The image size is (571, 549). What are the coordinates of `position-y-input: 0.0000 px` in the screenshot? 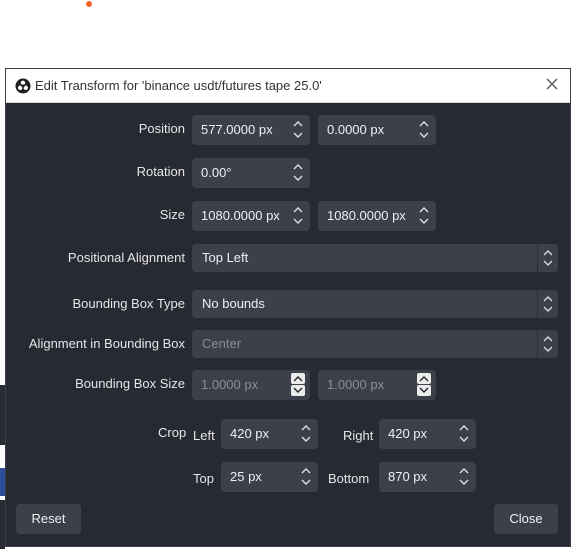 It's located at (377, 130).